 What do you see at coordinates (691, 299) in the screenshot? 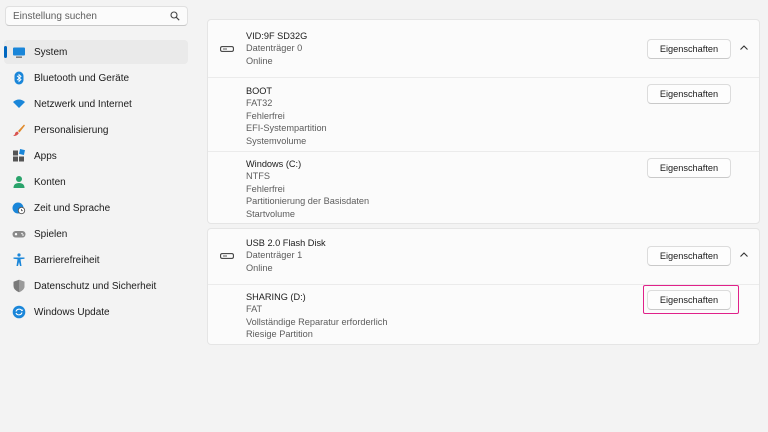
I see `highlight-box` at bounding box center [691, 299].